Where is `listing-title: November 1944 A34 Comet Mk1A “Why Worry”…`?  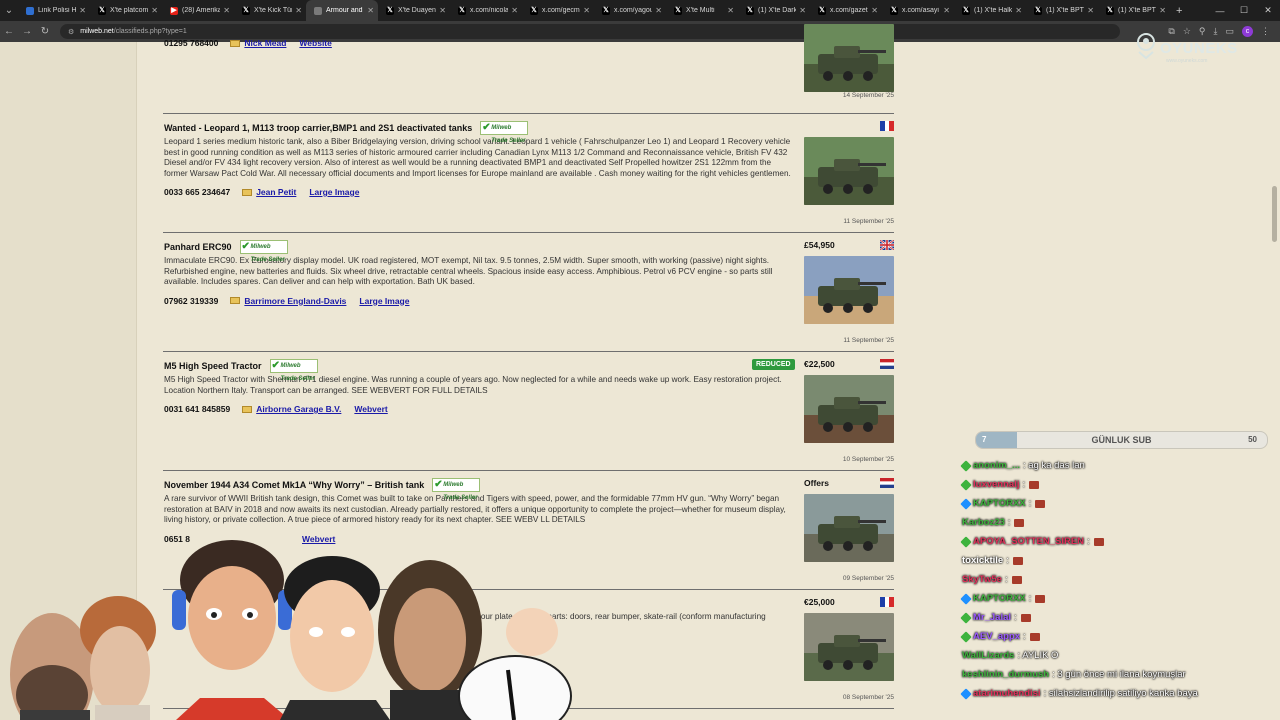 listing-title: November 1944 A34 Comet Mk1A “Why Worry”… is located at coordinates (478, 489).